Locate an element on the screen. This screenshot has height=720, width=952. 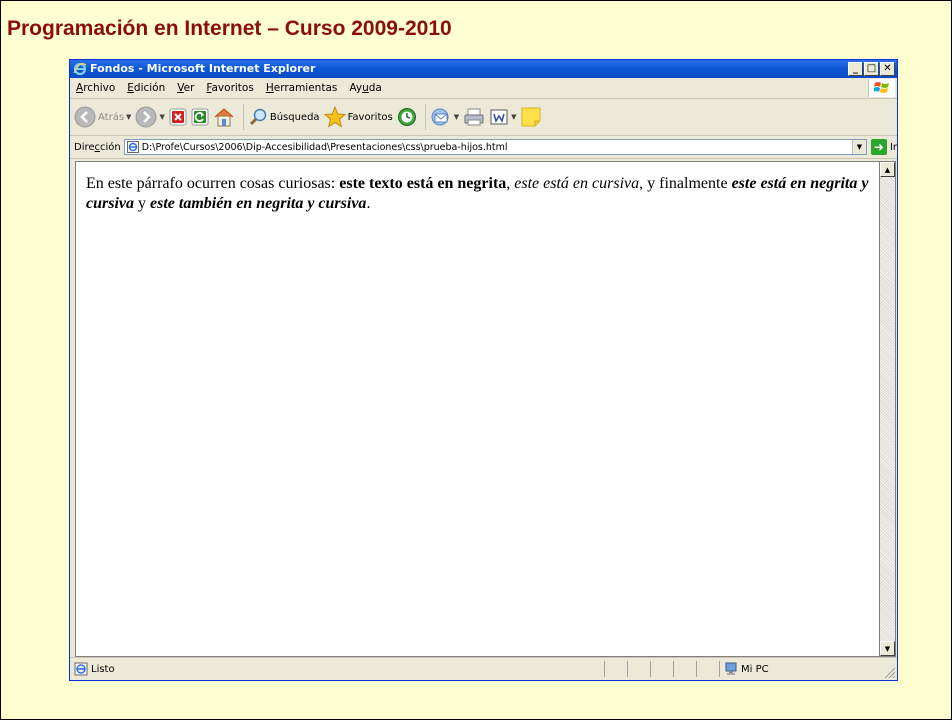
window-controls: _ □ ✕ is located at coordinates (871, 69).